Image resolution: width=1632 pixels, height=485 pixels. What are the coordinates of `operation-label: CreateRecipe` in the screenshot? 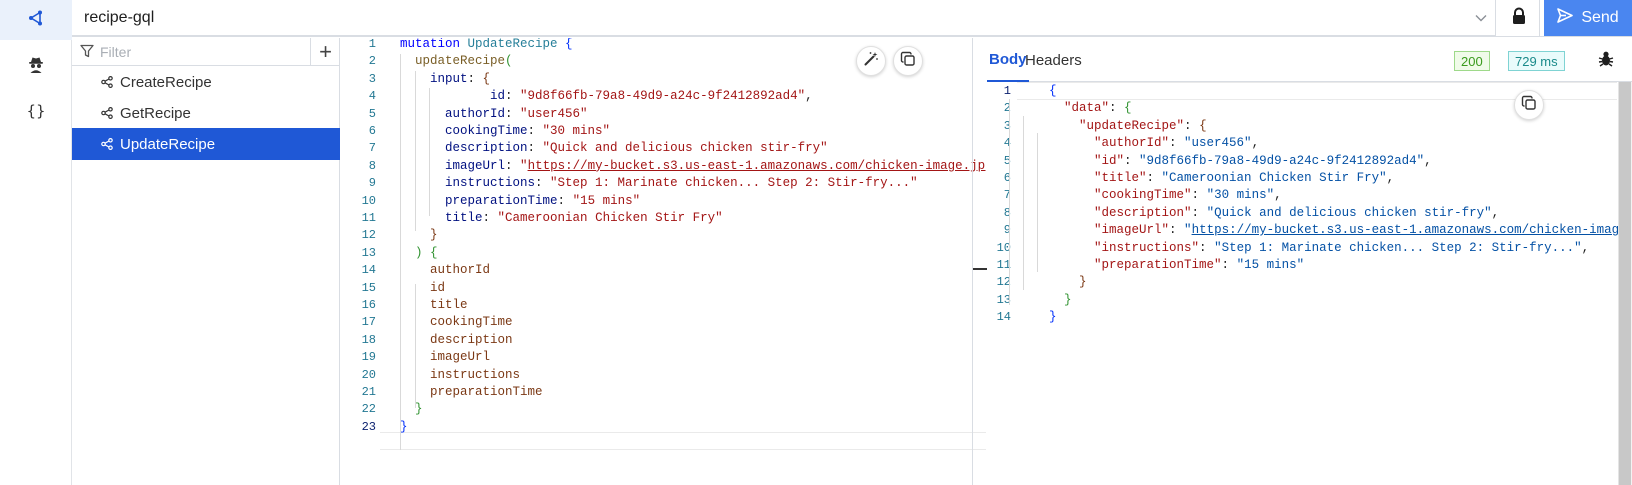 It's located at (166, 82).